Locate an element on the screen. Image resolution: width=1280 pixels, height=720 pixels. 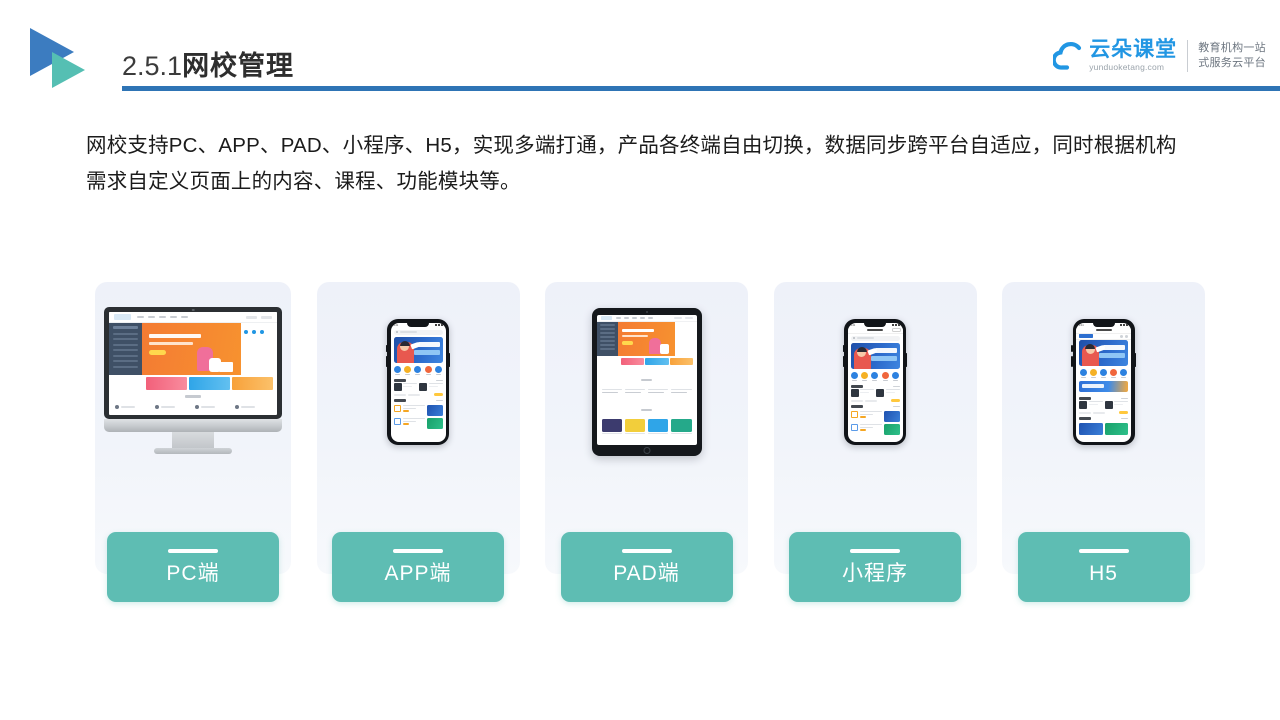
menu-icon is located at coordinates (1121, 336).